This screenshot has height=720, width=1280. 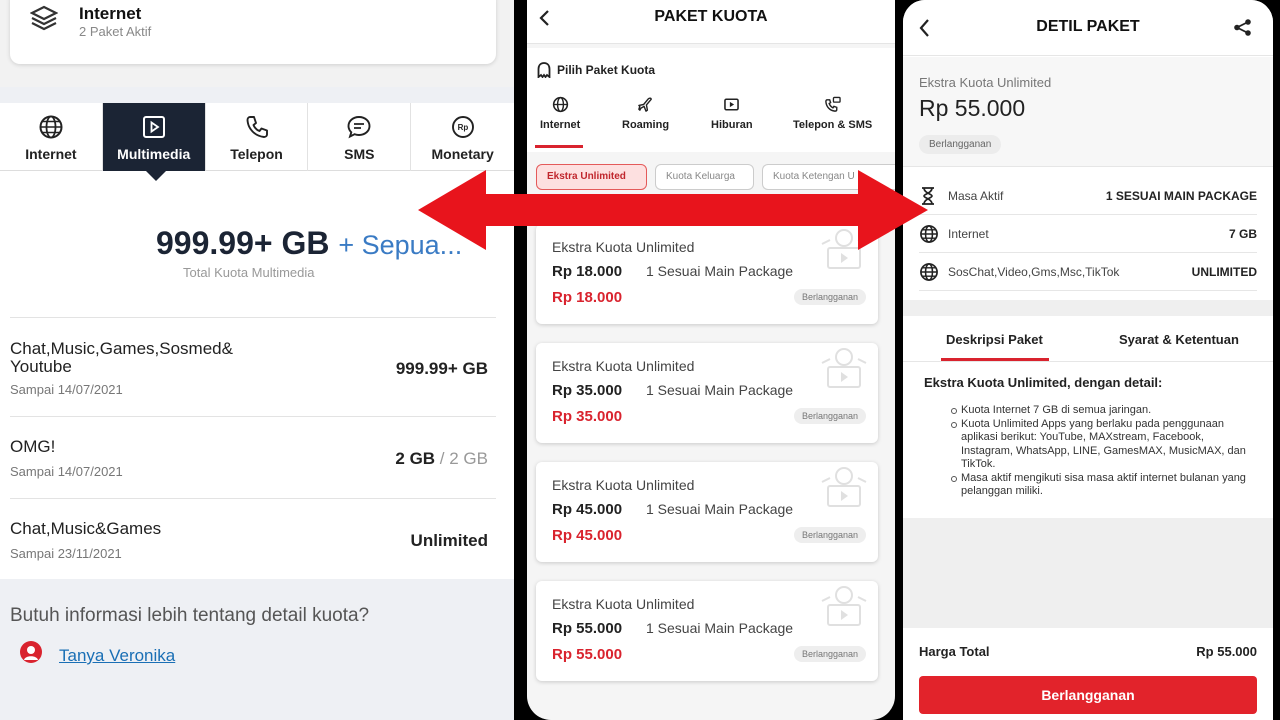 I want to click on tab-telepon-sms: Telepon & SMS, so click(x=832, y=113).